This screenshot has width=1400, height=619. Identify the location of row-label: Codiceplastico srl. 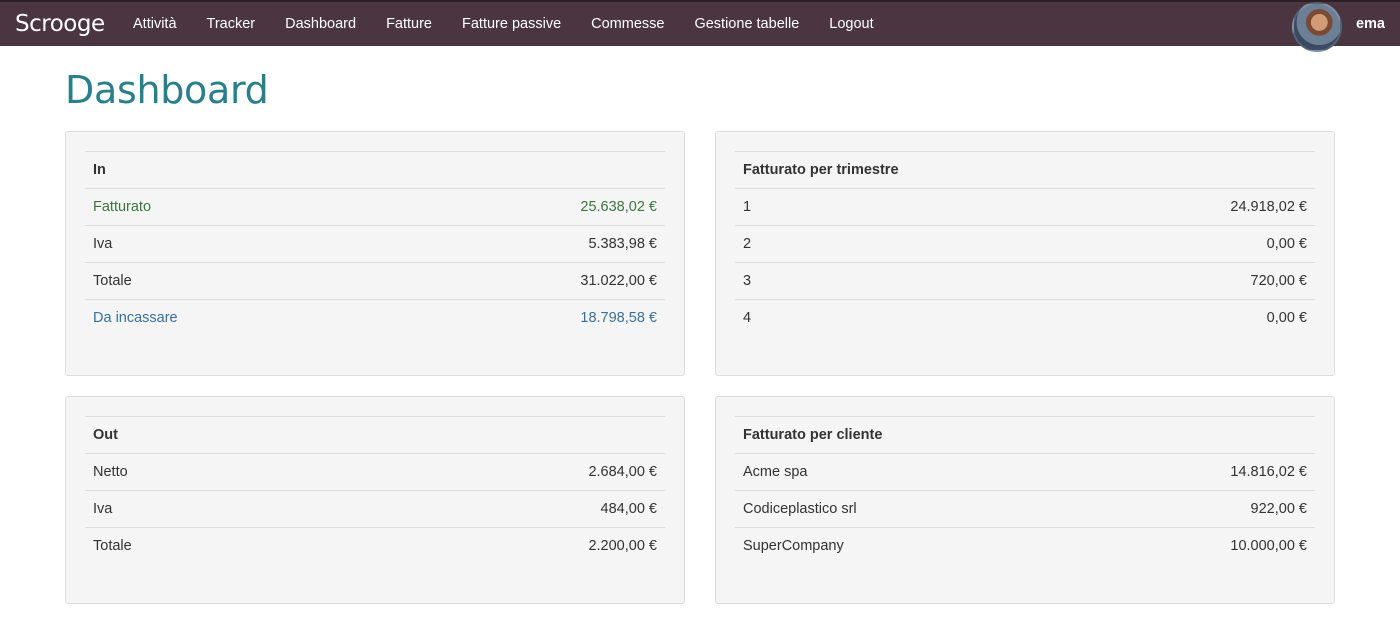
(904, 509).